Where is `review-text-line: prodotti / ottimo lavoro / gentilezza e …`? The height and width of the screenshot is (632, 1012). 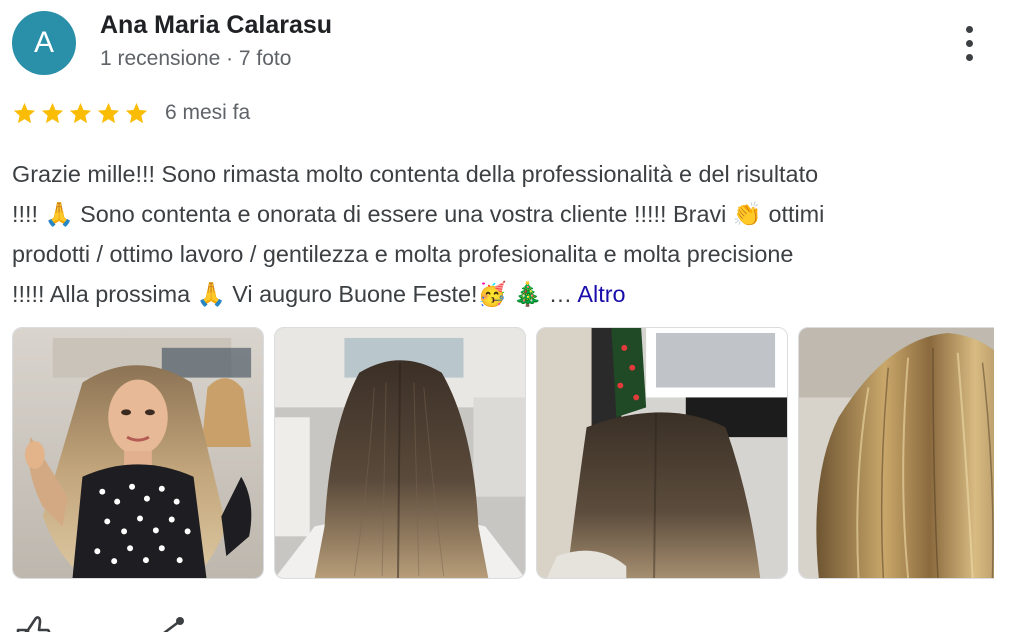
review-text-line: prodotti / ottimo lavoro / gentilezza e … is located at coordinates (403, 254).